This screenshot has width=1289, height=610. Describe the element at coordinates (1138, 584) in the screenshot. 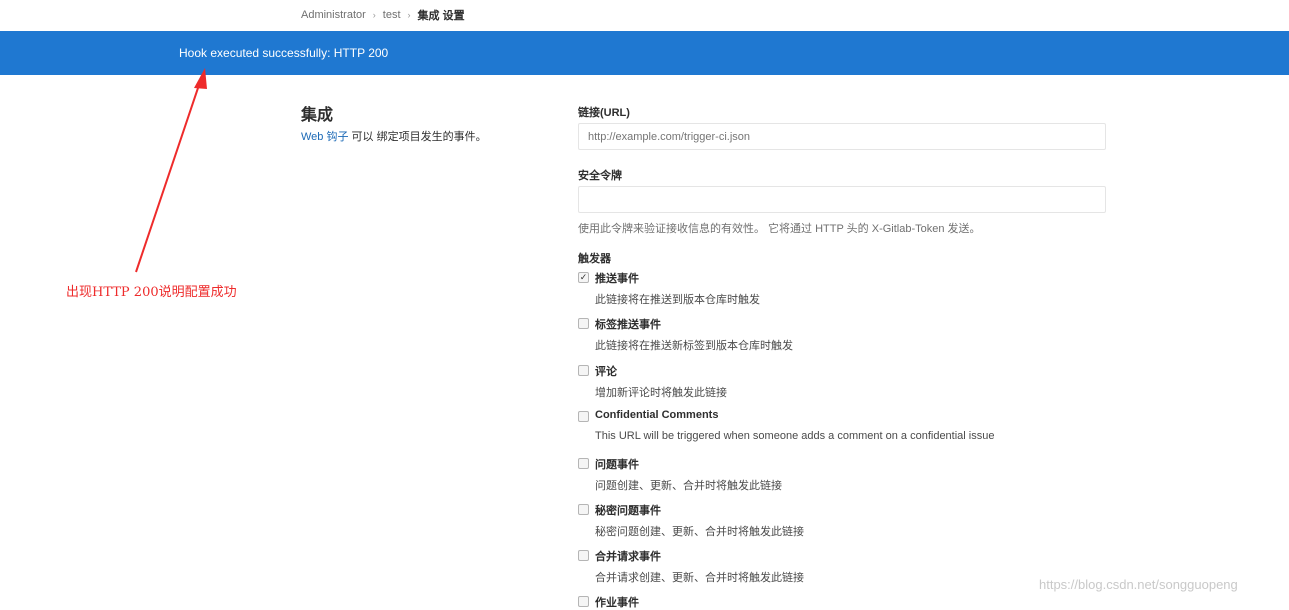

I see `watermark: https://blog.csdn.net/songguopeng` at that location.